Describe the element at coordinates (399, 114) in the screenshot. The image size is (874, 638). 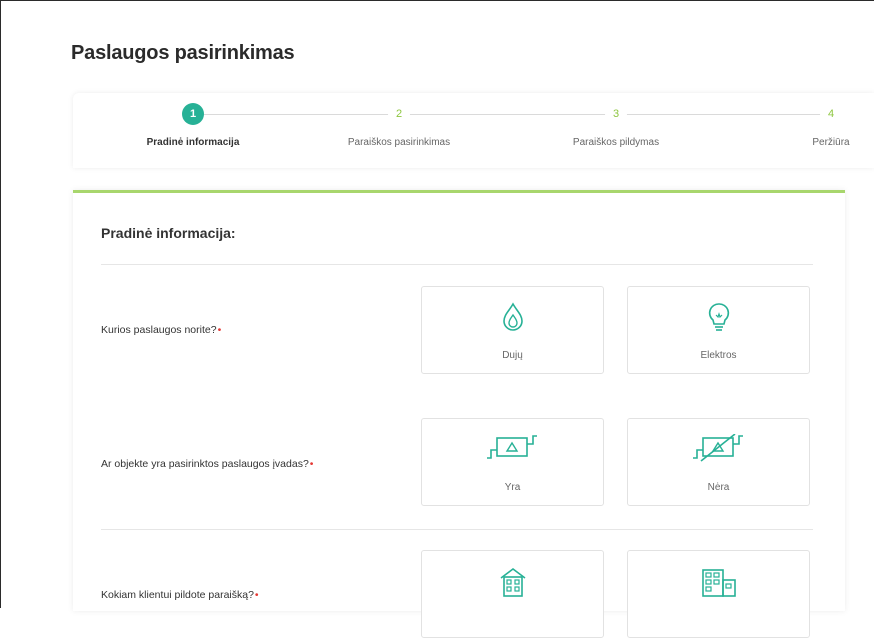
I see `step-number-circle: 2` at that location.